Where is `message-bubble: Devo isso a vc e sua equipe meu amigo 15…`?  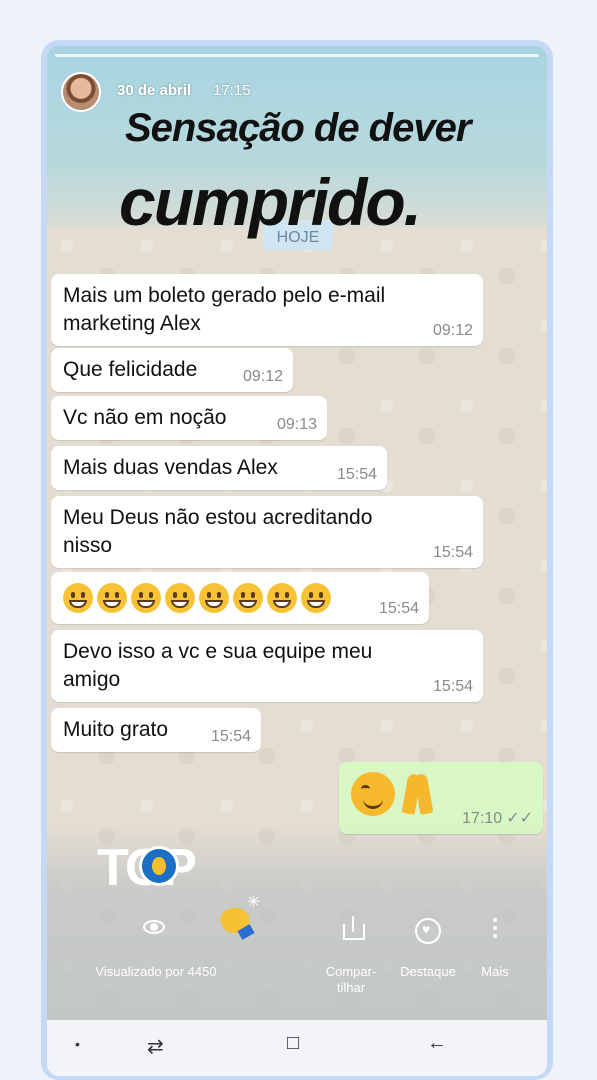 message-bubble: Devo isso a vc e sua equipe meu amigo 15… is located at coordinates (267, 666).